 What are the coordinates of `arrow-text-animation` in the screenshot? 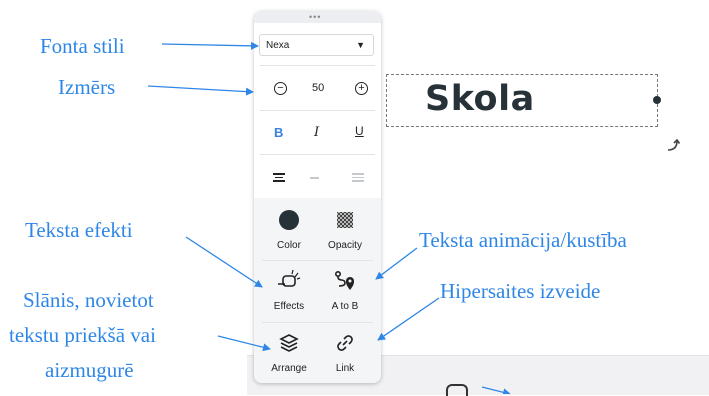 It's located at (396, 263).